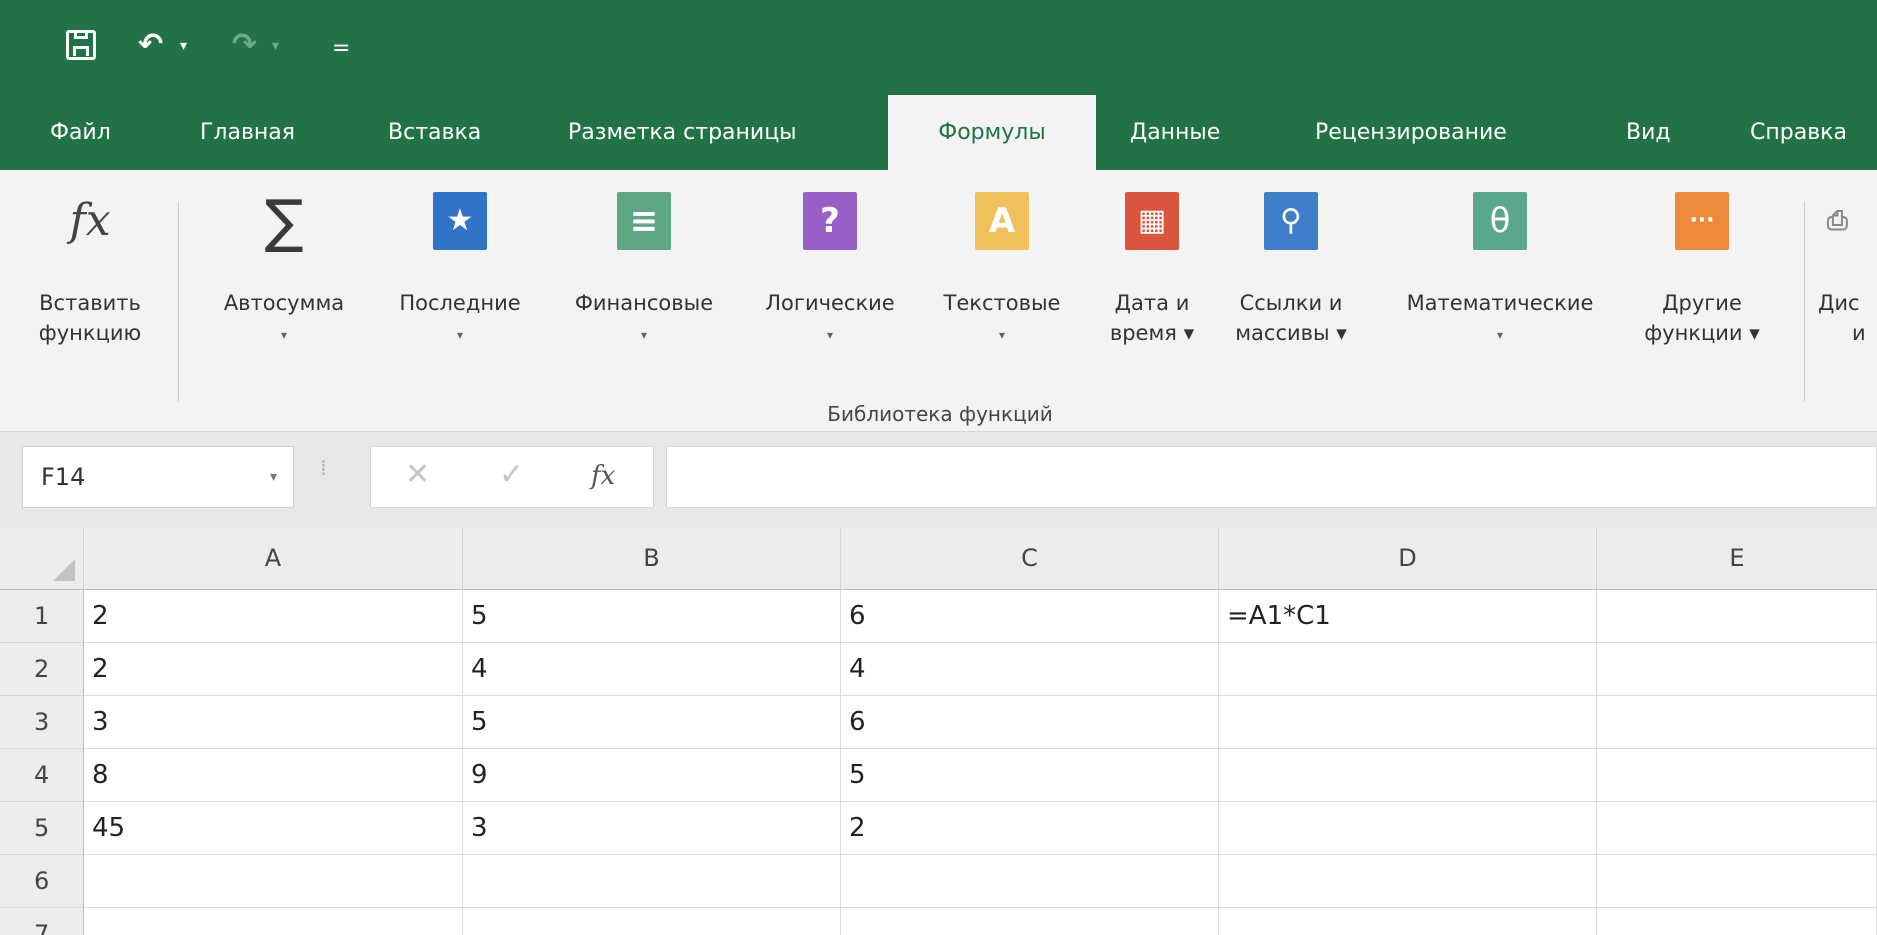 The width and height of the screenshot is (1877, 935). I want to click on tab-data: Данные, so click(1175, 132).